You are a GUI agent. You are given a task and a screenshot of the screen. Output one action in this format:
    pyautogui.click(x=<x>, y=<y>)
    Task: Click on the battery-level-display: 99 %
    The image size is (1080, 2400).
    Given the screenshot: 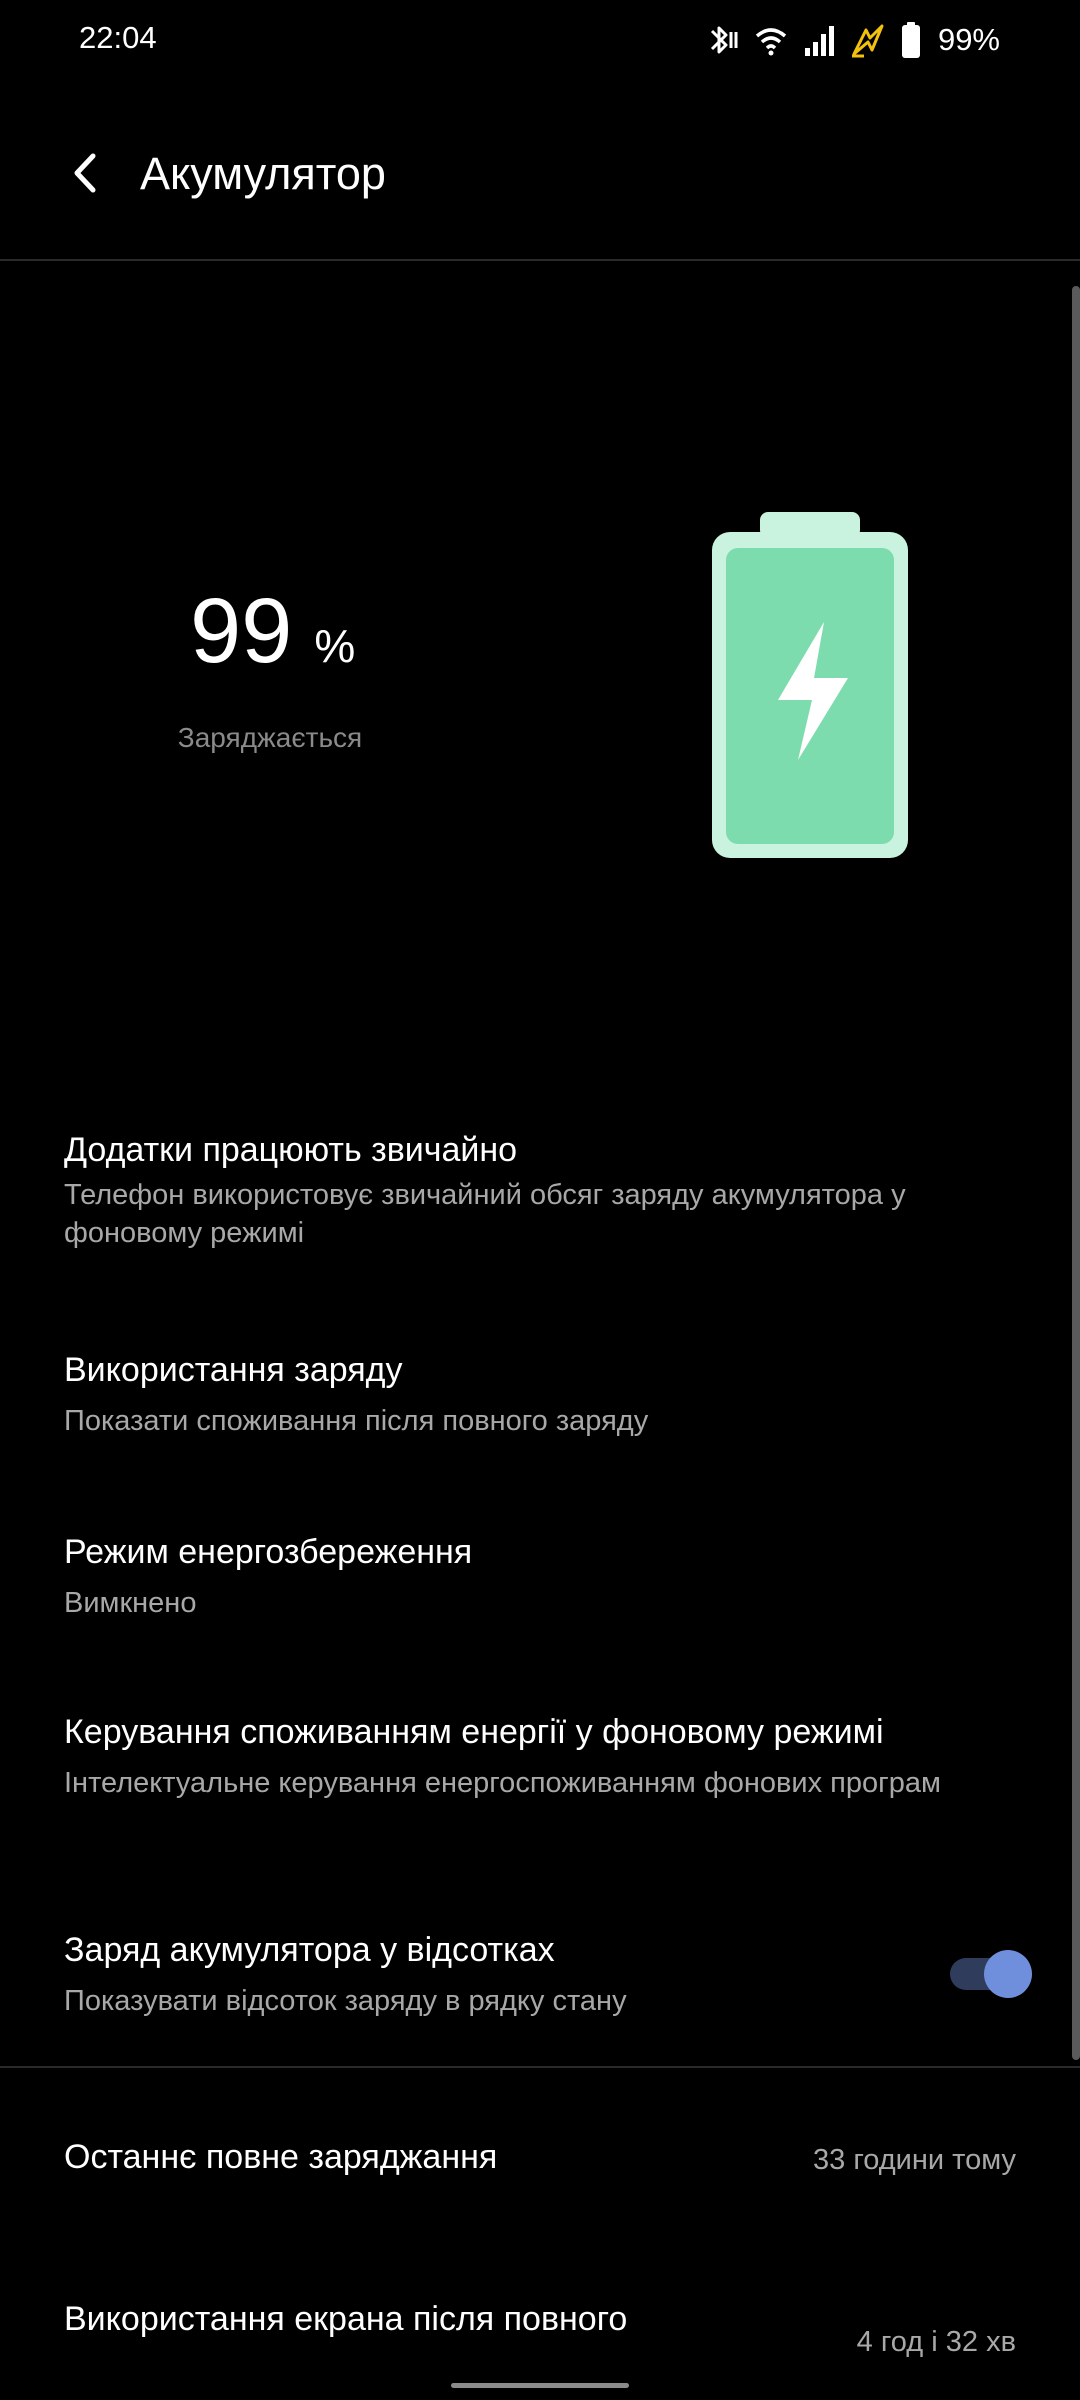 What is the action you would take?
    pyautogui.click(x=272, y=631)
    